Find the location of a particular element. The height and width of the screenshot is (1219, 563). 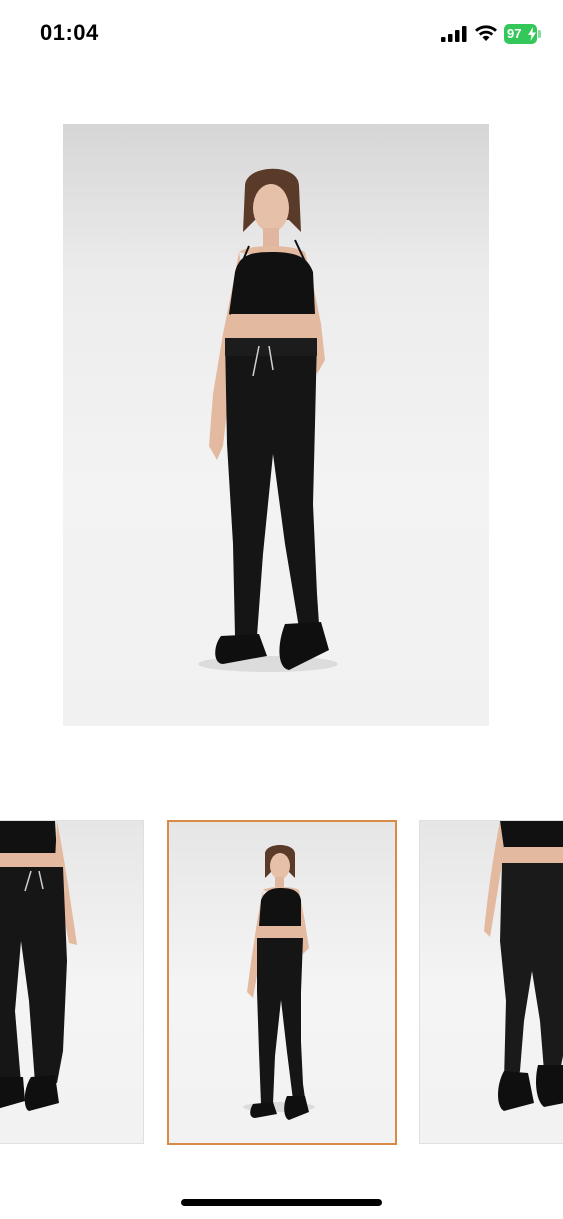

wifi-icon is located at coordinates (486, 33).